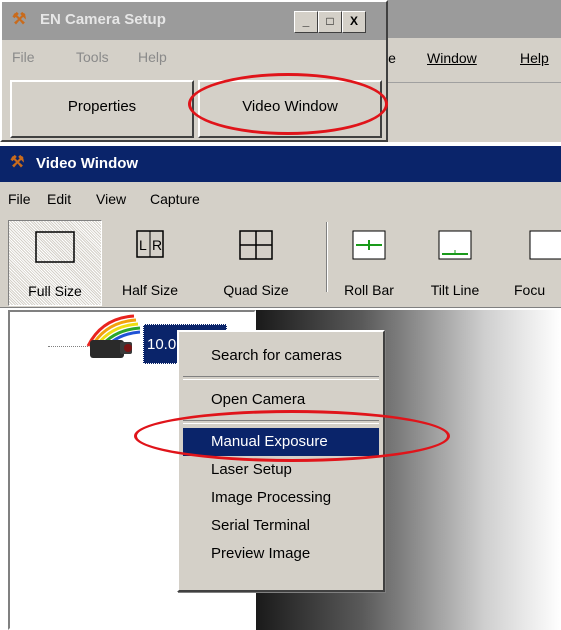  I want to click on setup-menu-tools: Tools, so click(92, 57).